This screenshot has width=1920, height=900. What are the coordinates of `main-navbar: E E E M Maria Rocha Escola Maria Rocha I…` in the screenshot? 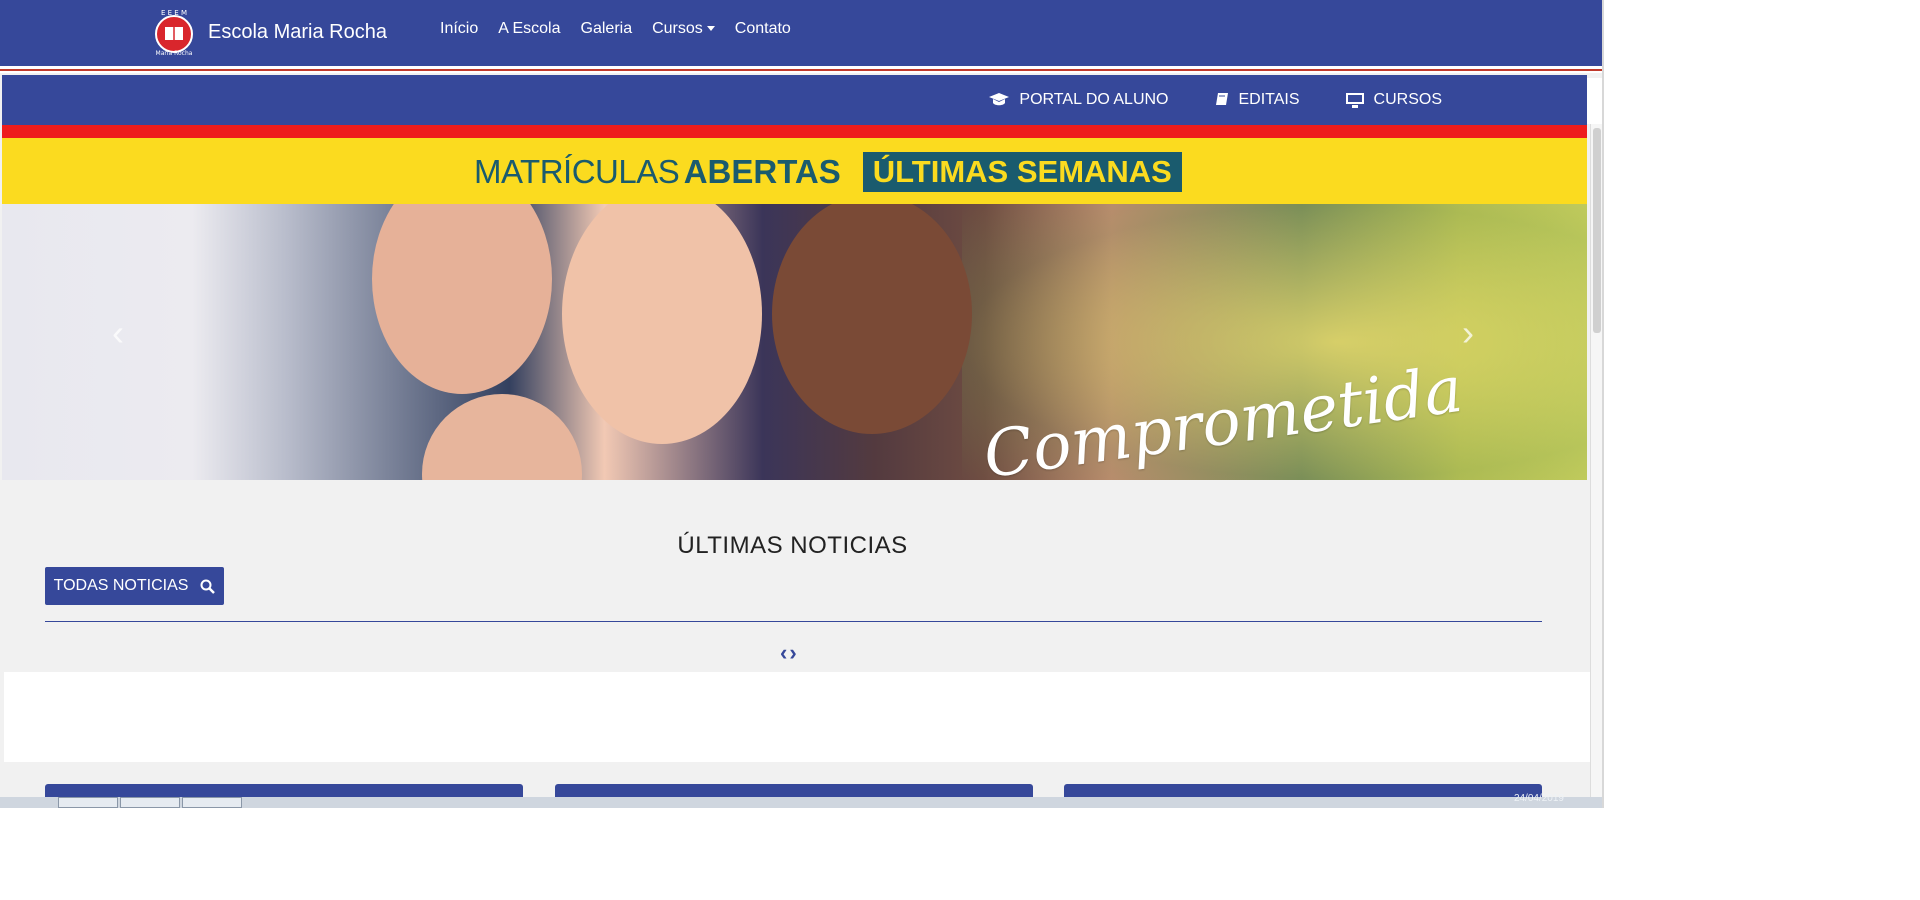 It's located at (801, 36).